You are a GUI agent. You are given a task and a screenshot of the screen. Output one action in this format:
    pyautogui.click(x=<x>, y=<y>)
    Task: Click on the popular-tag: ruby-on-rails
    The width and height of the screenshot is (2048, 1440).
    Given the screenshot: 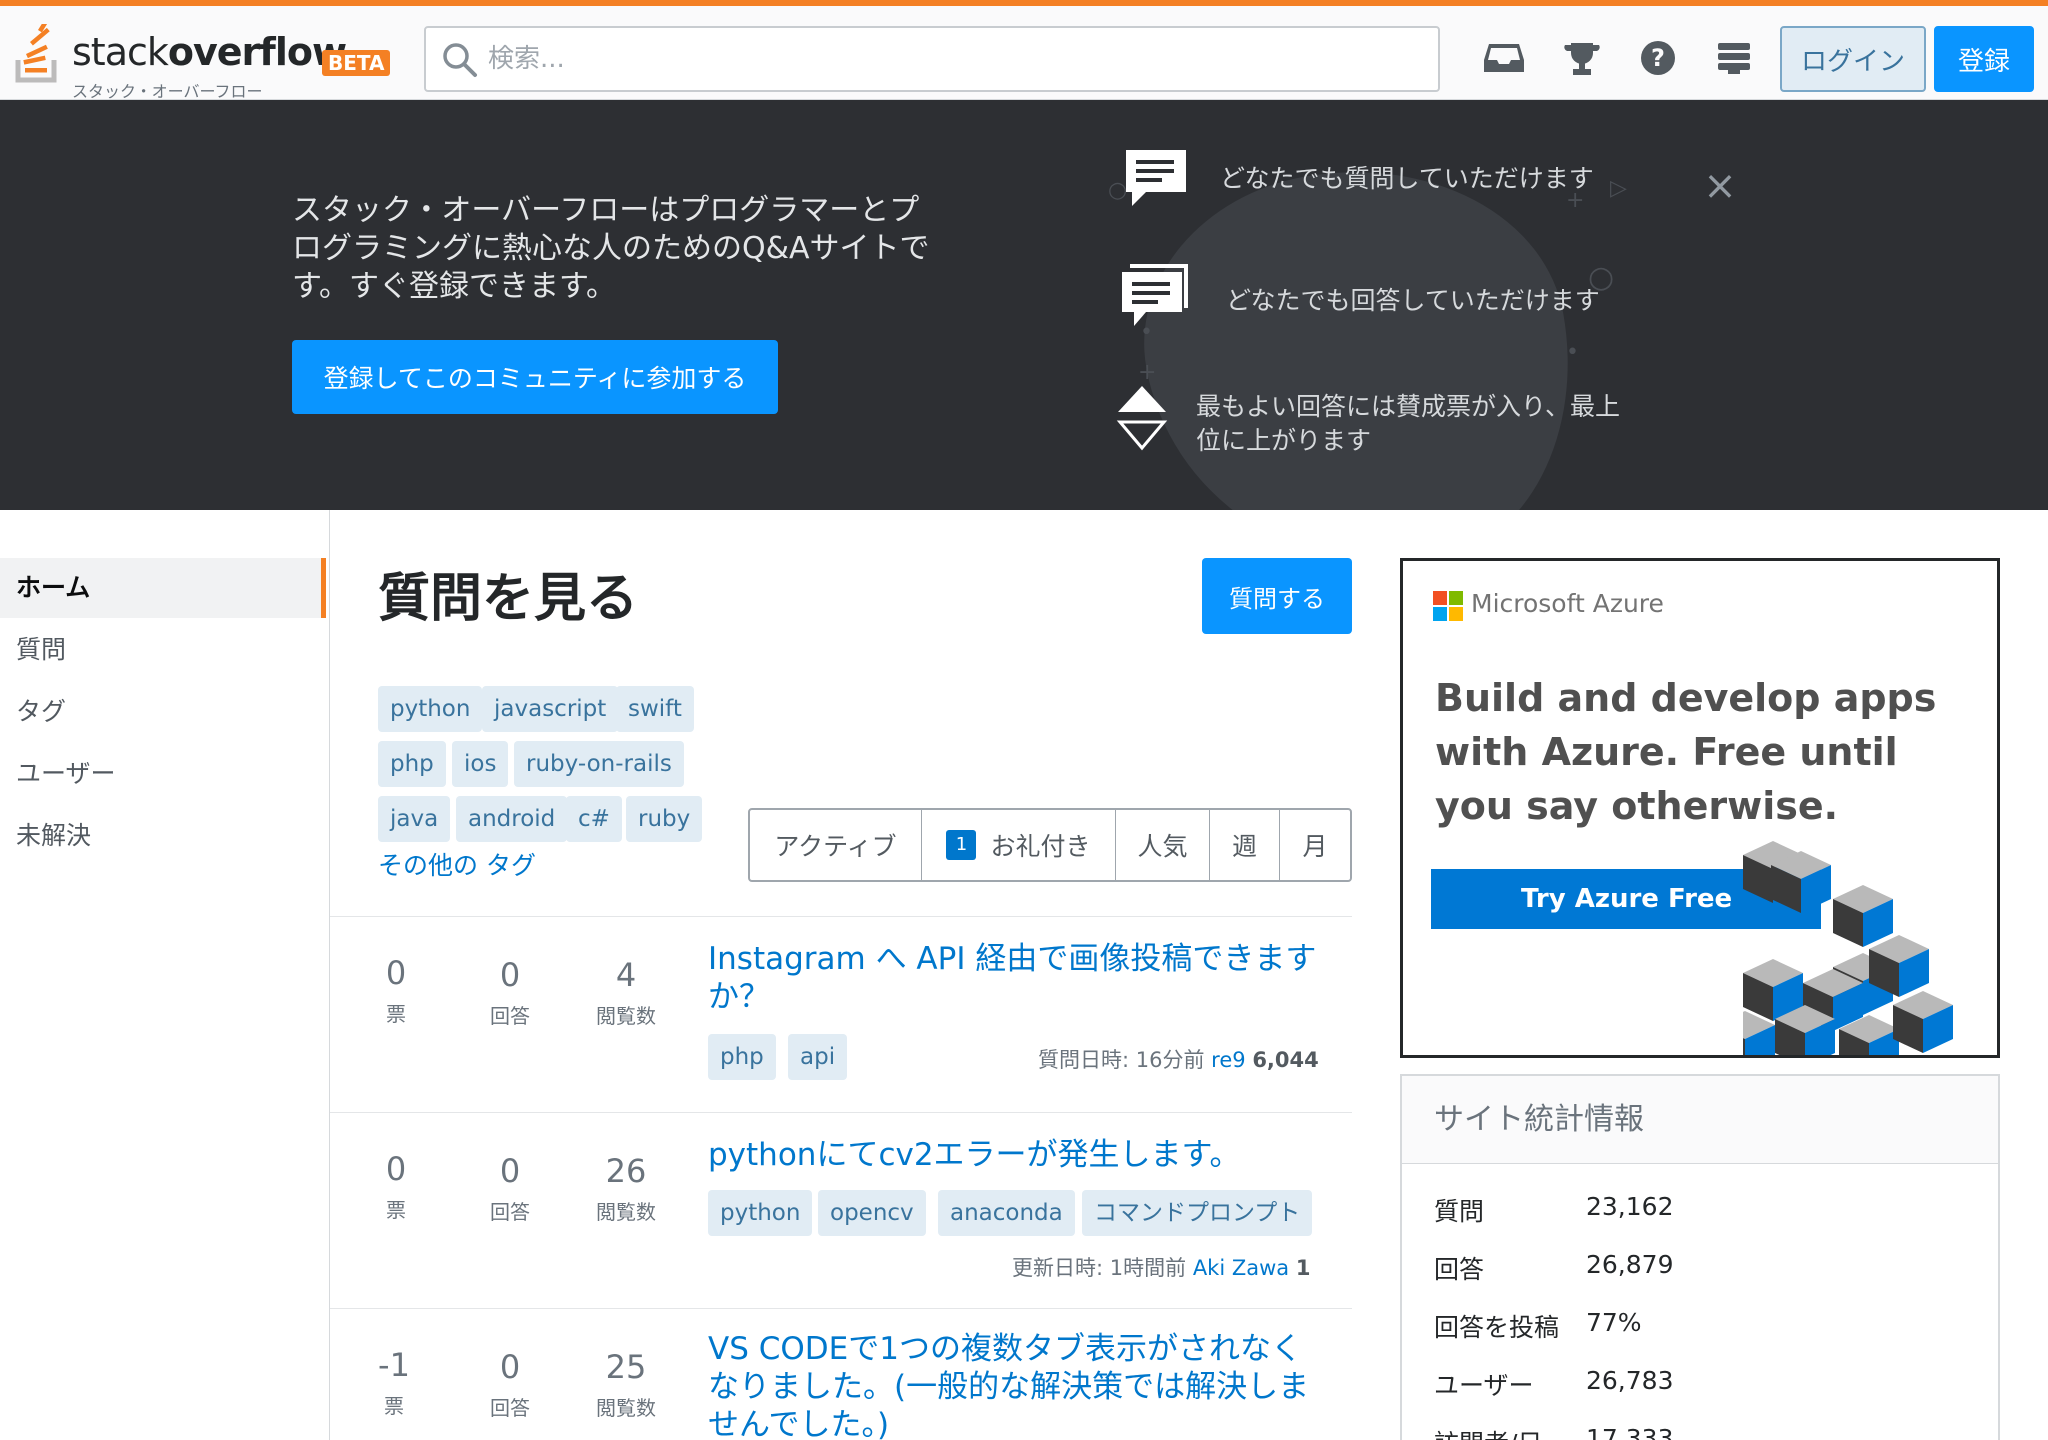 What is the action you would take?
    pyautogui.click(x=599, y=764)
    